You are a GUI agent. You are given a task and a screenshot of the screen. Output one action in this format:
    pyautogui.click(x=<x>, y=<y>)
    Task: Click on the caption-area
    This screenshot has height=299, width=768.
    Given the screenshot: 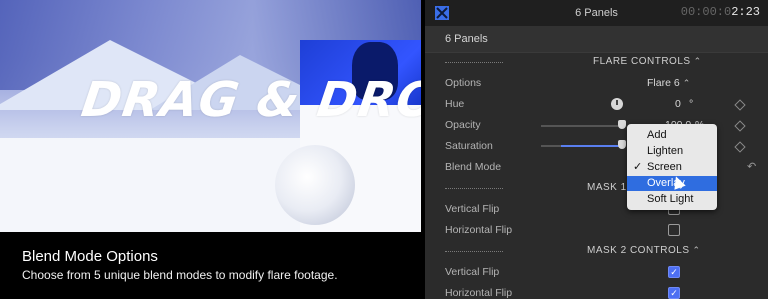 What is the action you would take?
    pyautogui.click(x=210, y=265)
    